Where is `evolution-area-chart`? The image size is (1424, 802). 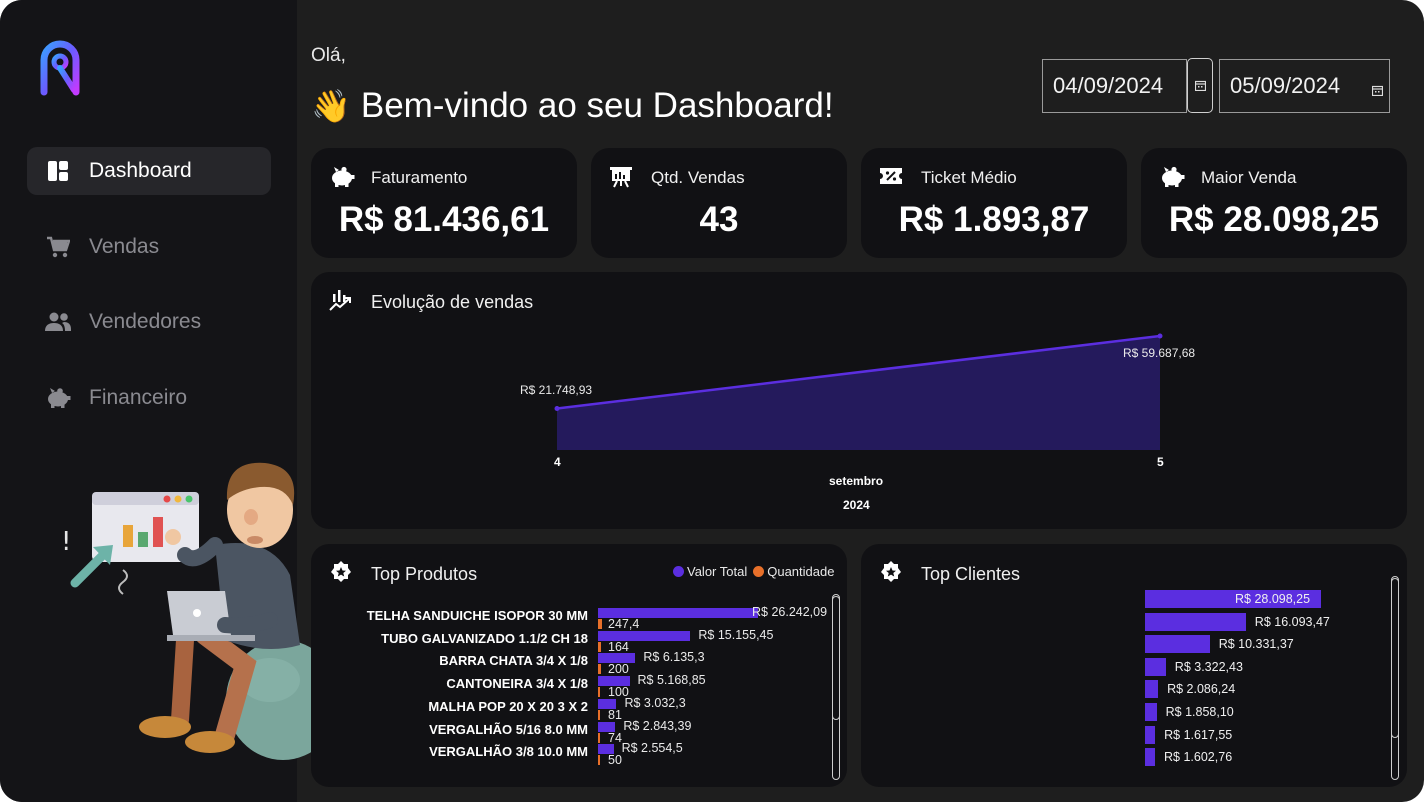 evolution-area-chart is located at coordinates (858, 391).